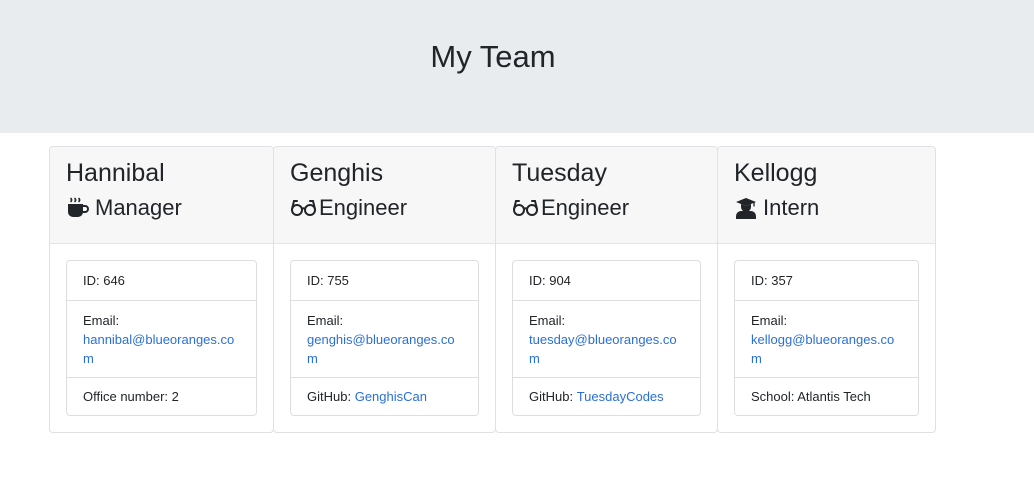  I want to click on employee-email-item: Email: hannibal@blueoranges.com, so click(161, 338).